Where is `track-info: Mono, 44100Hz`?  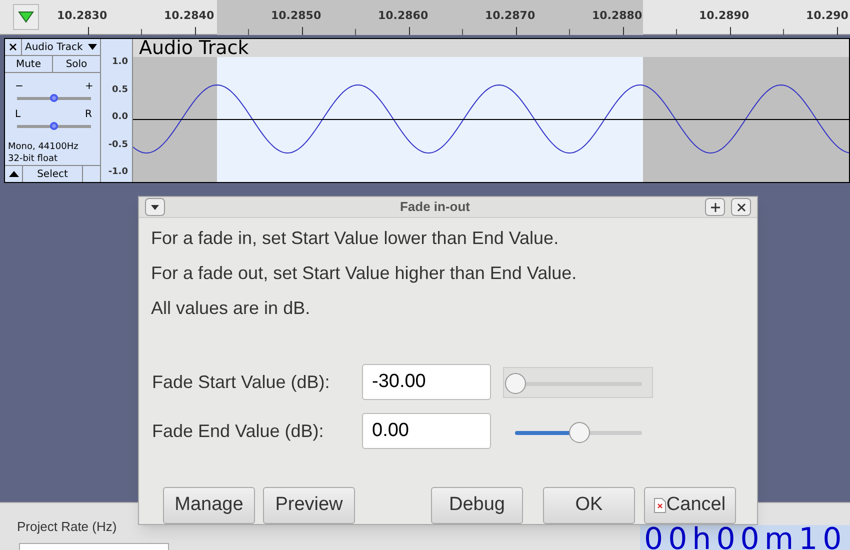 track-info: Mono, 44100Hz is located at coordinates (44, 147).